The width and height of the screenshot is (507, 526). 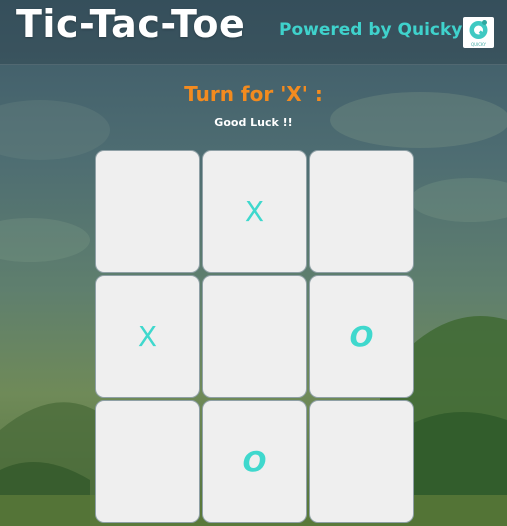 I want to click on quicky-logo: QUICKY, so click(x=478, y=32).